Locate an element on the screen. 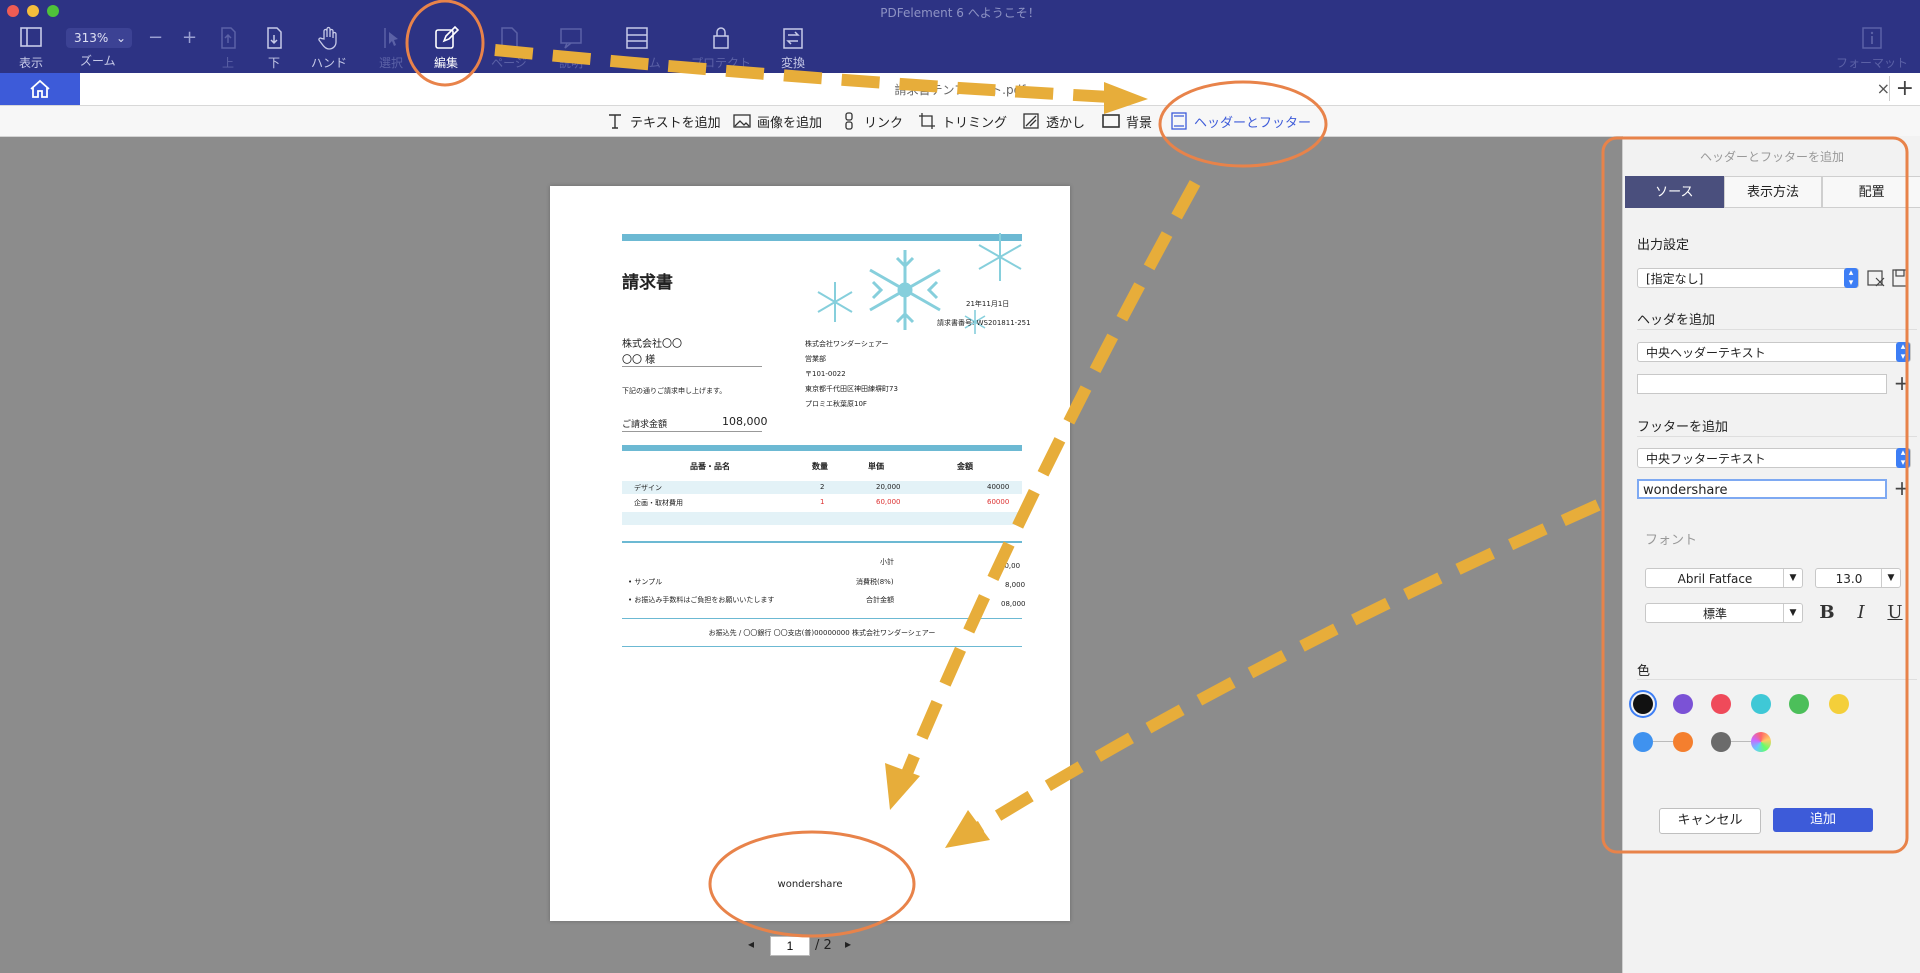 Image resolution: width=1920 pixels, height=973 pixels. request-text: 下記の通りご請求申し上げます。 is located at coordinates (674, 391).